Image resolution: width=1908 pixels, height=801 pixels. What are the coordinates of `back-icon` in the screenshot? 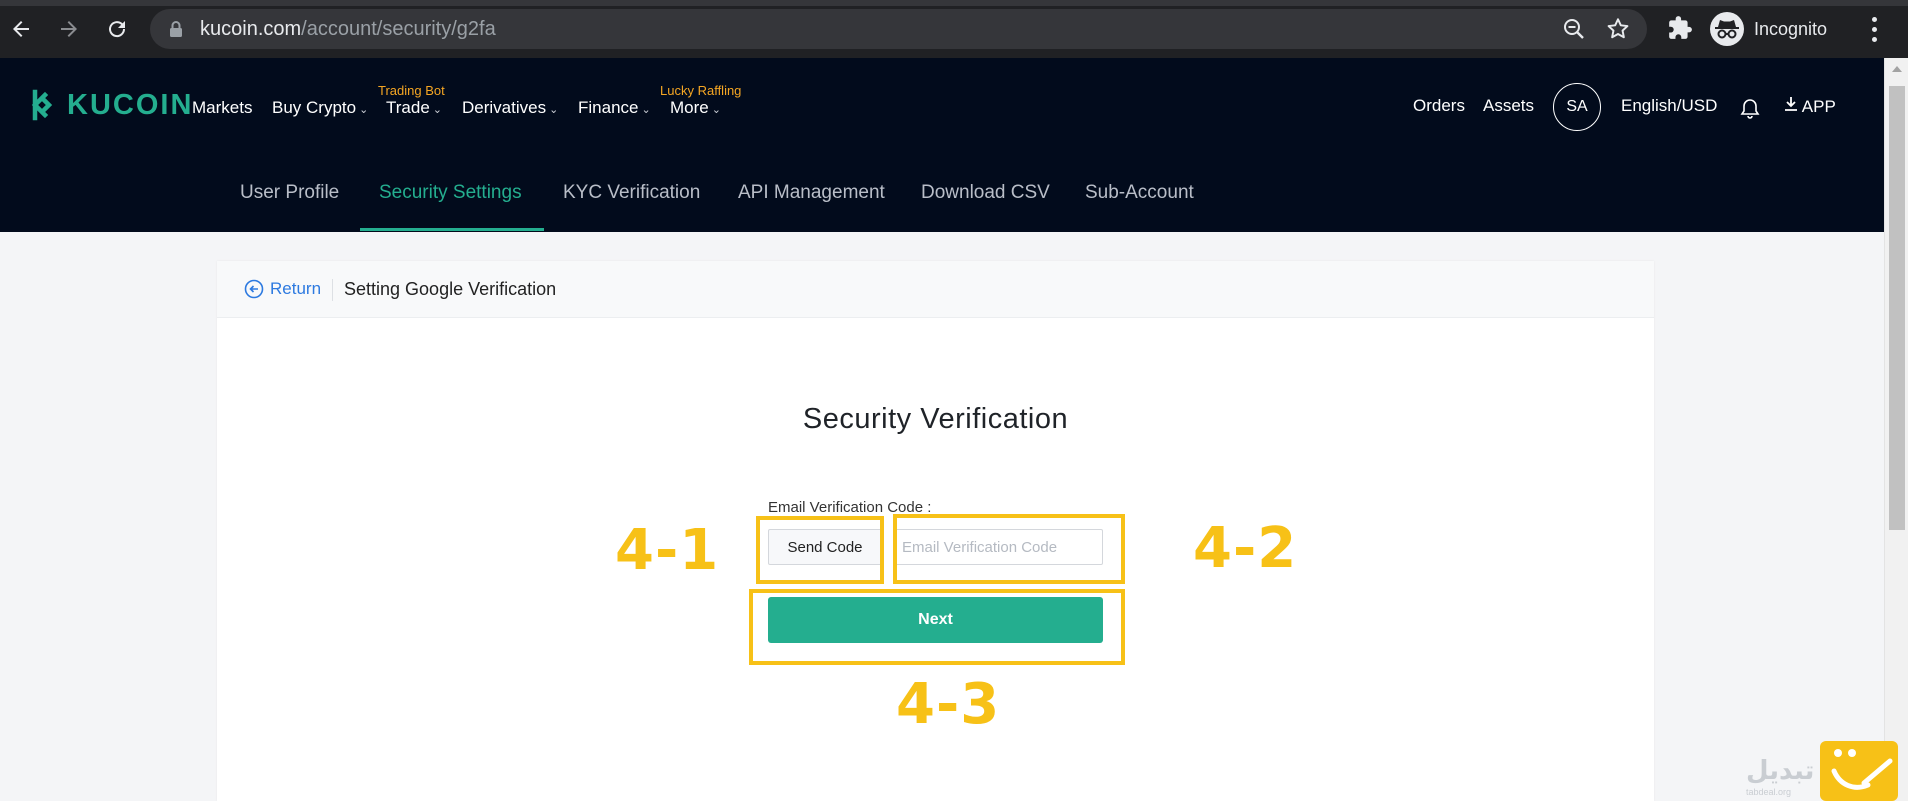 It's located at (21, 29).